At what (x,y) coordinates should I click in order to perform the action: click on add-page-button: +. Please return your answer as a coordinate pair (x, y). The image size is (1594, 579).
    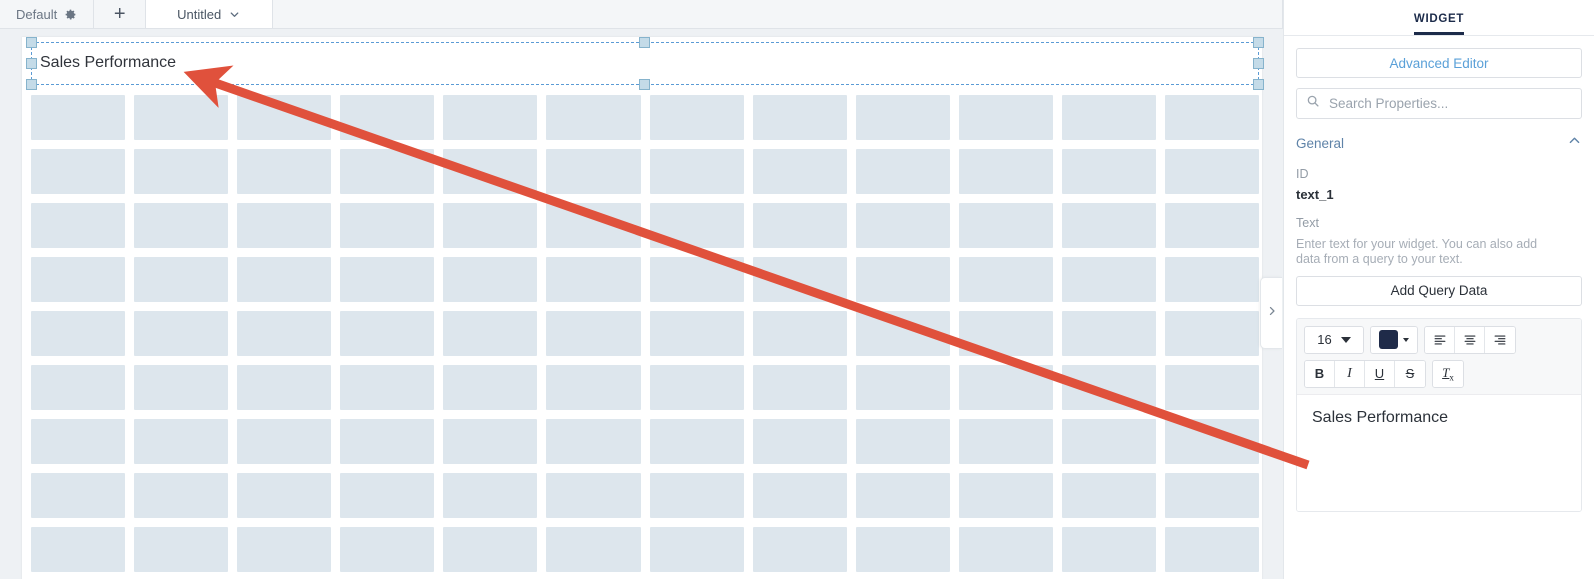
    Looking at the image, I should click on (120, 14).